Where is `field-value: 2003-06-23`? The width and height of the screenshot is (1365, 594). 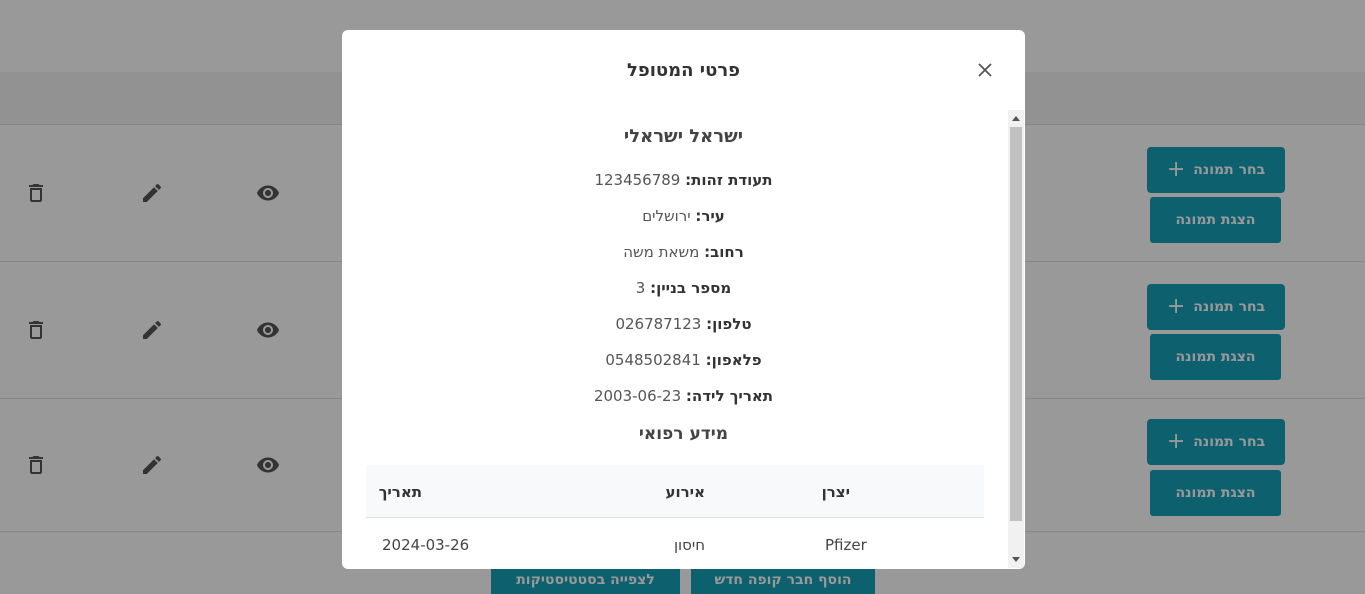 field-value: 2003-06-23 is located at coordinates (637, 396).